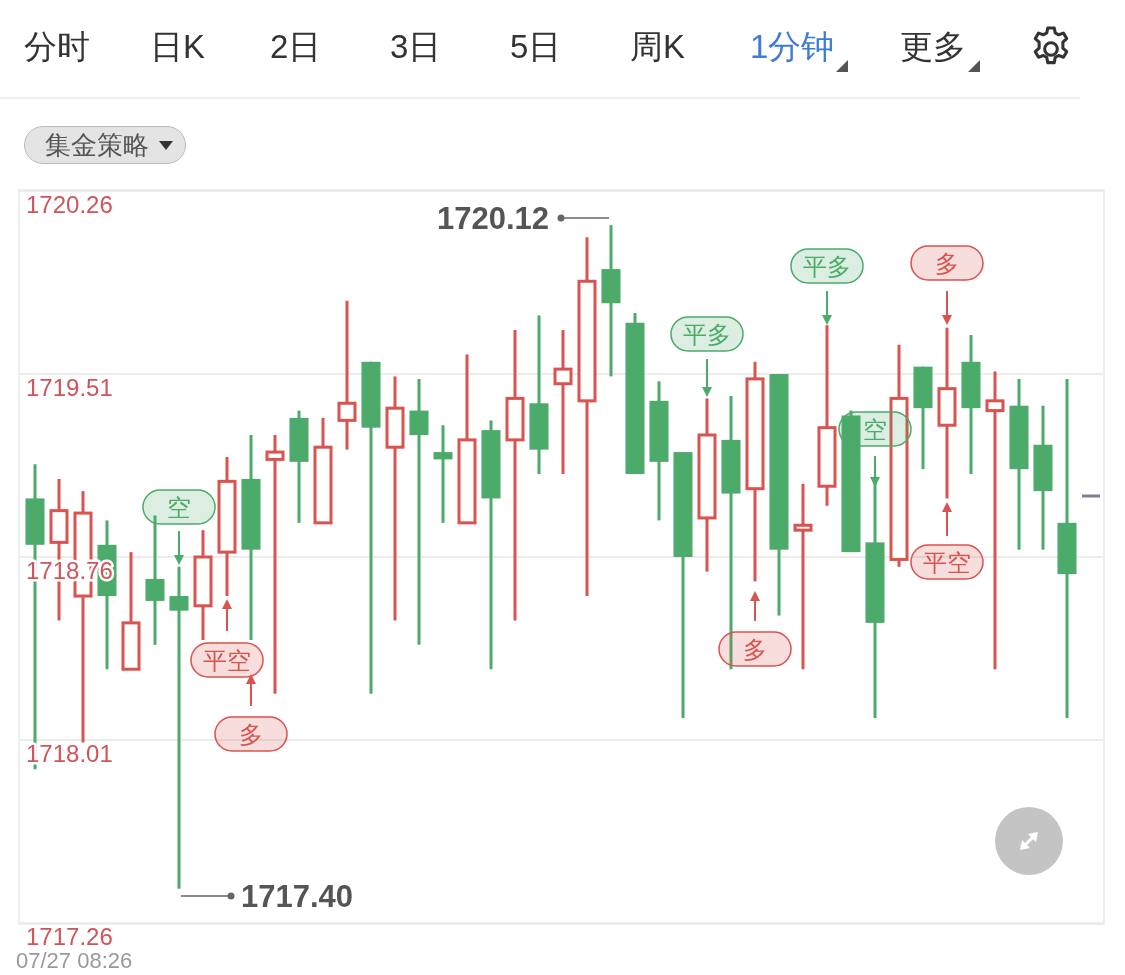 Image resolution: width=1125 pixels, height=975 pixels. I want to click on axis-label: 1717.26, so click(69, 936).